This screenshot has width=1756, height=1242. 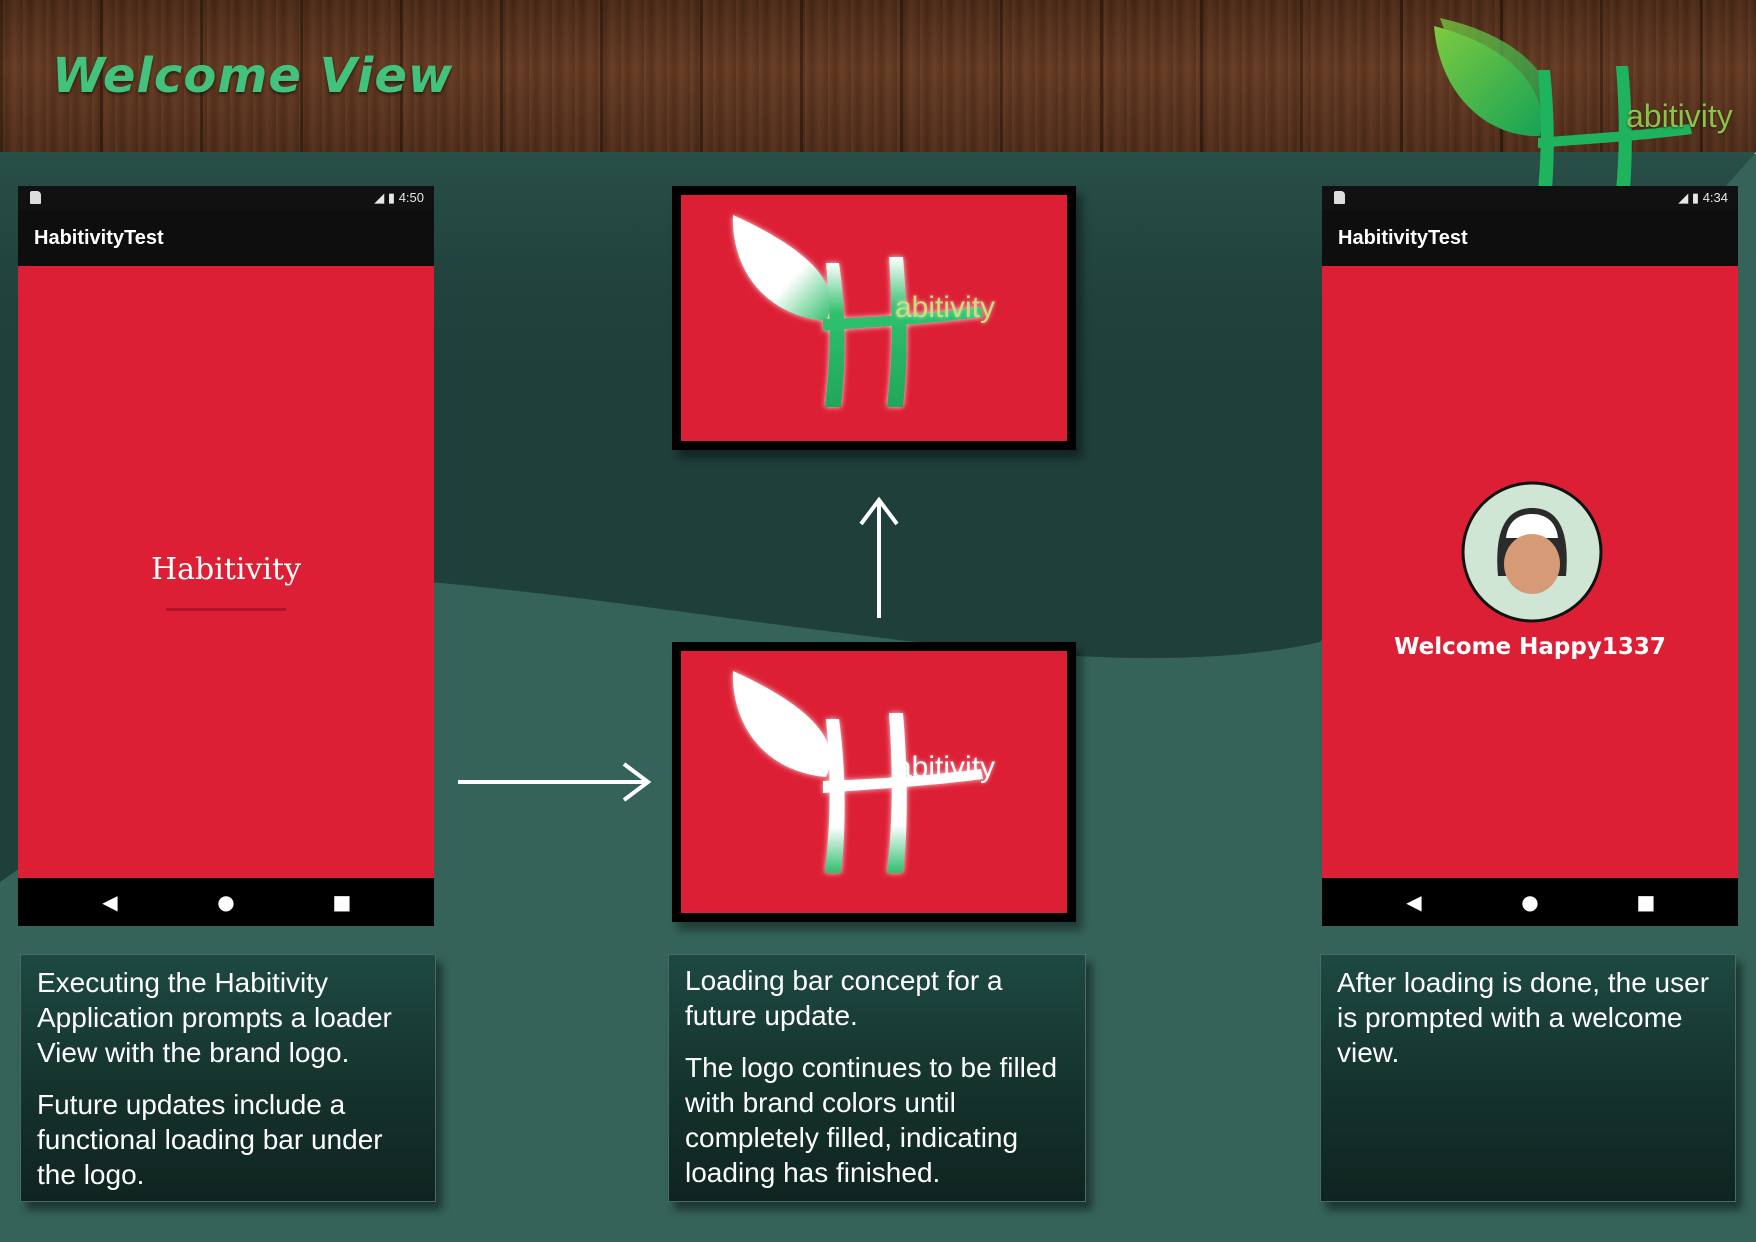 What do you see at coordinates (1532, 552) in the screenshot?
I see `user-avatar-icon` at bounding box center [1532, 552].